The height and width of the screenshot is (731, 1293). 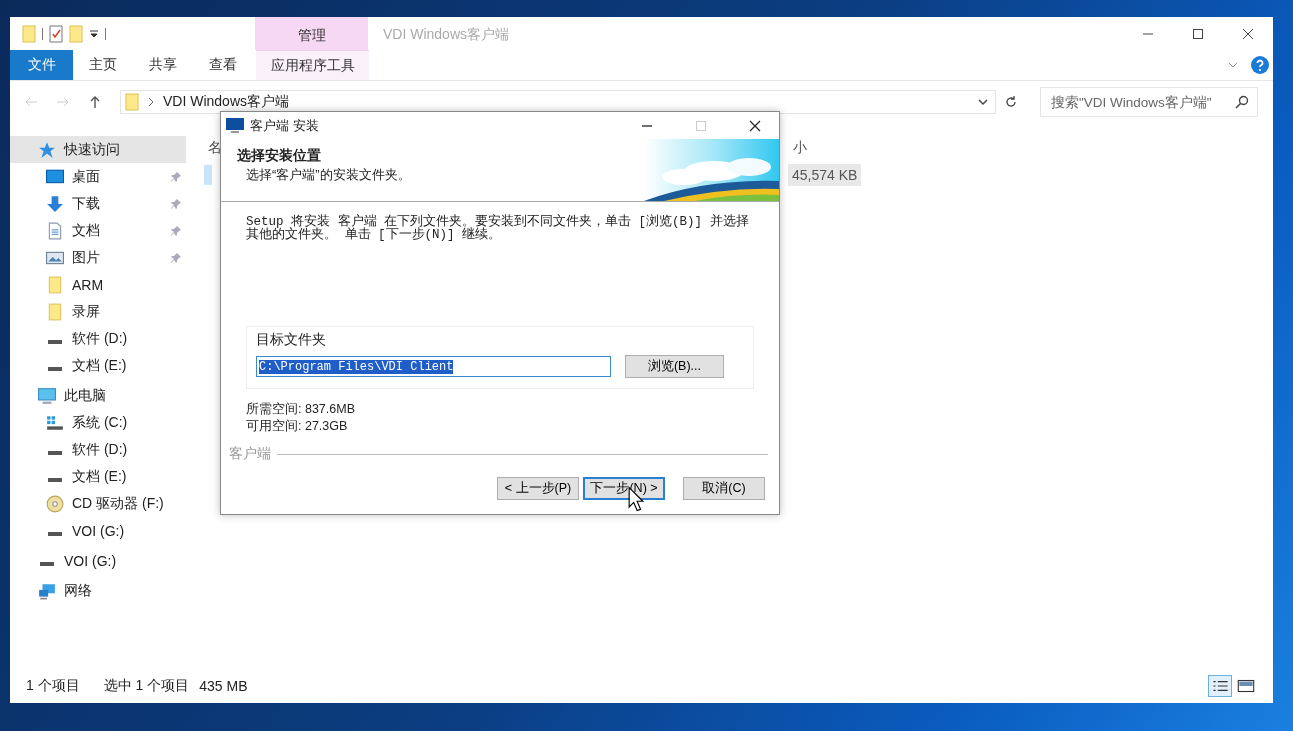 I want to click on ribbon-tab: 应用程序工具, so click(x=312, y=65).